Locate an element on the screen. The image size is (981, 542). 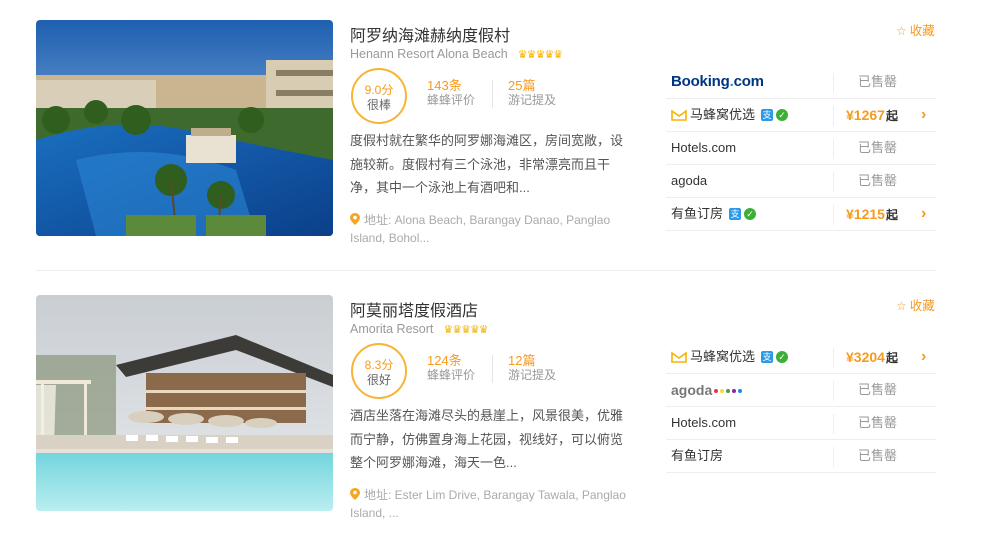
hotel-name-en: Amorita Resort ♛♛♛♛♛ is located at coordinates (419, 329).